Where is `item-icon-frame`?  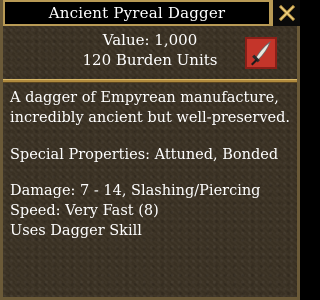
item-icon-frame is located at coordinates (261, 53).